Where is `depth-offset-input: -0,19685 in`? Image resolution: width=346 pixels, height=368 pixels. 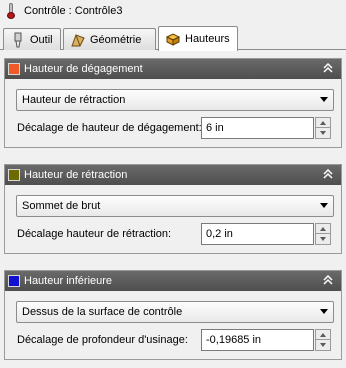
depth-offset-input: -0,19685 in is located at coordinates (257, 340).